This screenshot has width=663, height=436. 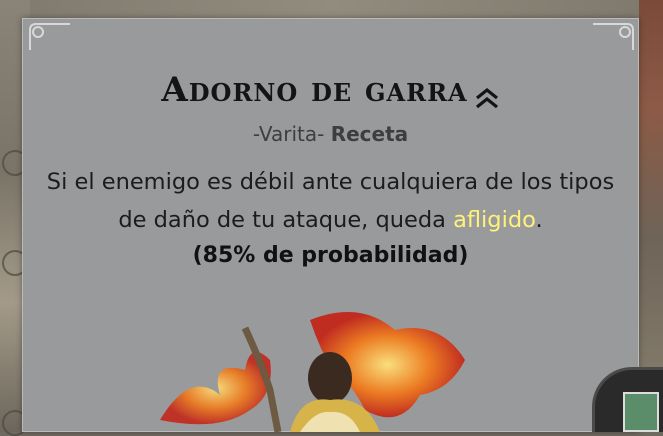 I want to click on keyword-afflicted: afligido, so click(x=494, y=220).